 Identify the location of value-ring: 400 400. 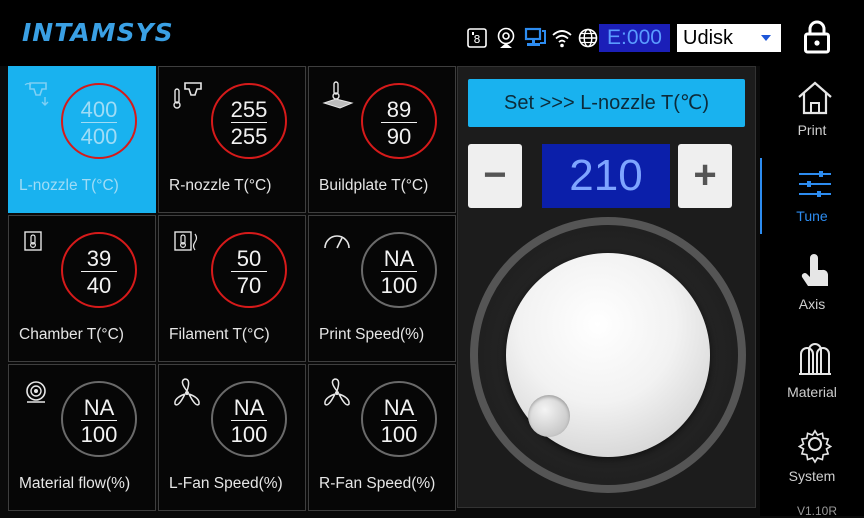
(99, 121).